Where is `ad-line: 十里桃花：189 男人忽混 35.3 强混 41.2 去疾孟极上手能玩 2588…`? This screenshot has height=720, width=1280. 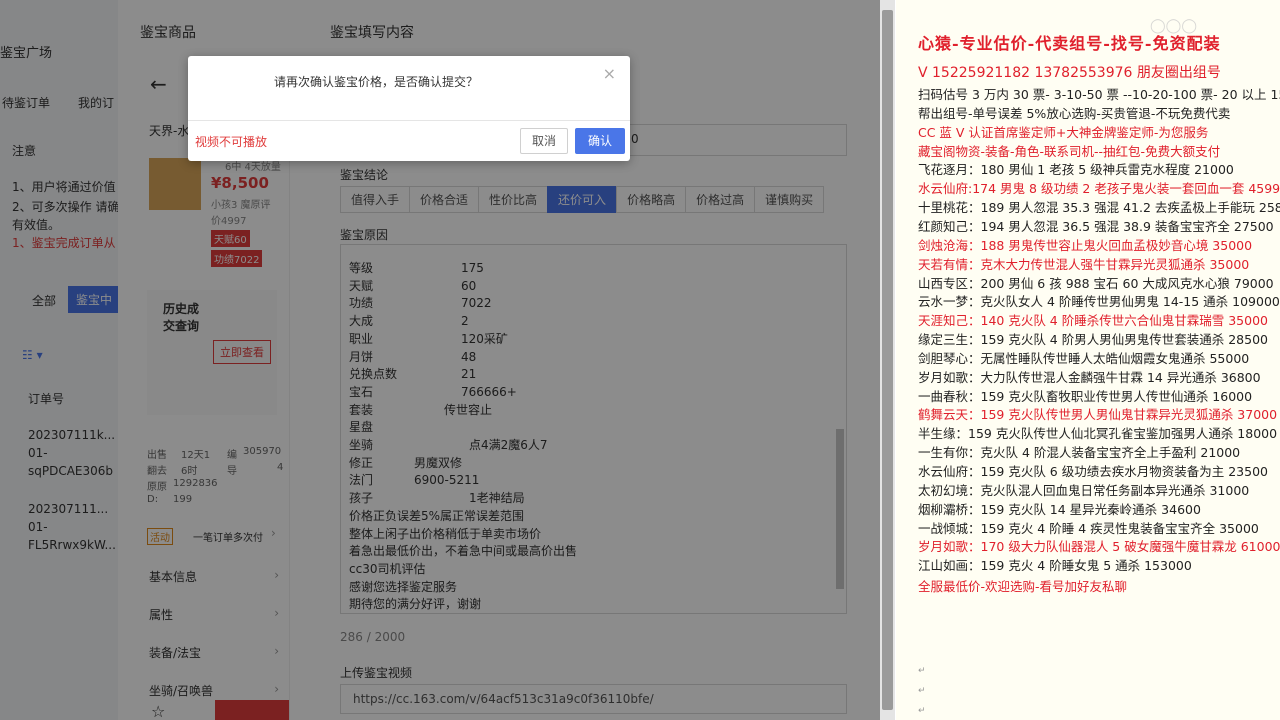 ad-line: 十里桃花：189 男人忽混 35.3 强混 41.2 去疾孟极上手能玩 2588… is located at coordinates (1099, 208).